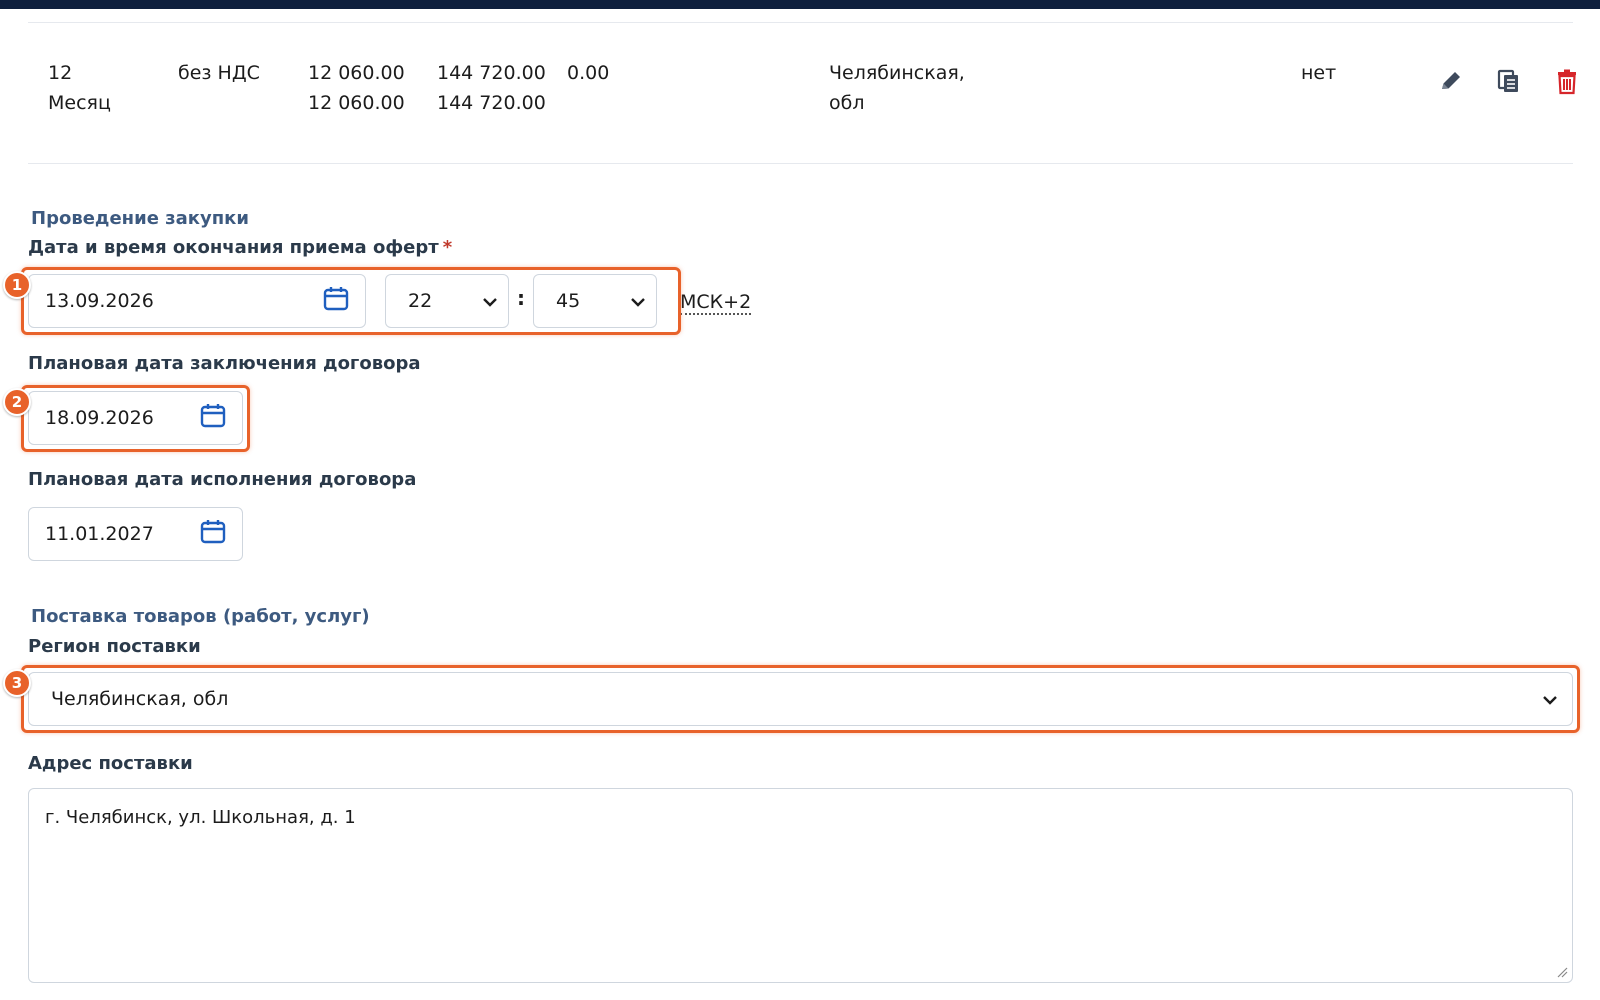 The width and height of the screenshot is (1600, 1000). I want to click on price-cell: 12 060.00 12 060.00, so click(356, 88).